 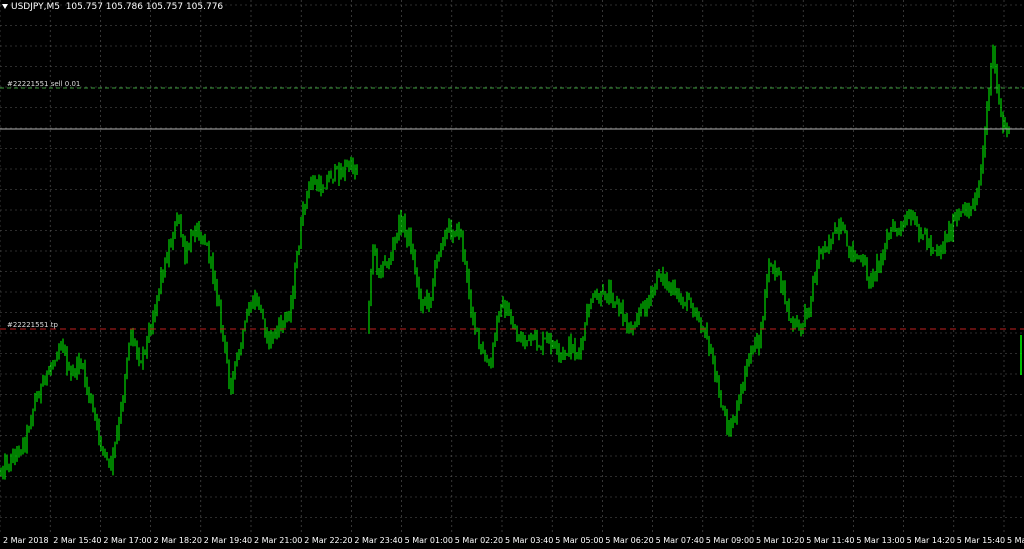 I want to click on time-tick-label: 2 Mar 2018, so click(x=26, y=540).